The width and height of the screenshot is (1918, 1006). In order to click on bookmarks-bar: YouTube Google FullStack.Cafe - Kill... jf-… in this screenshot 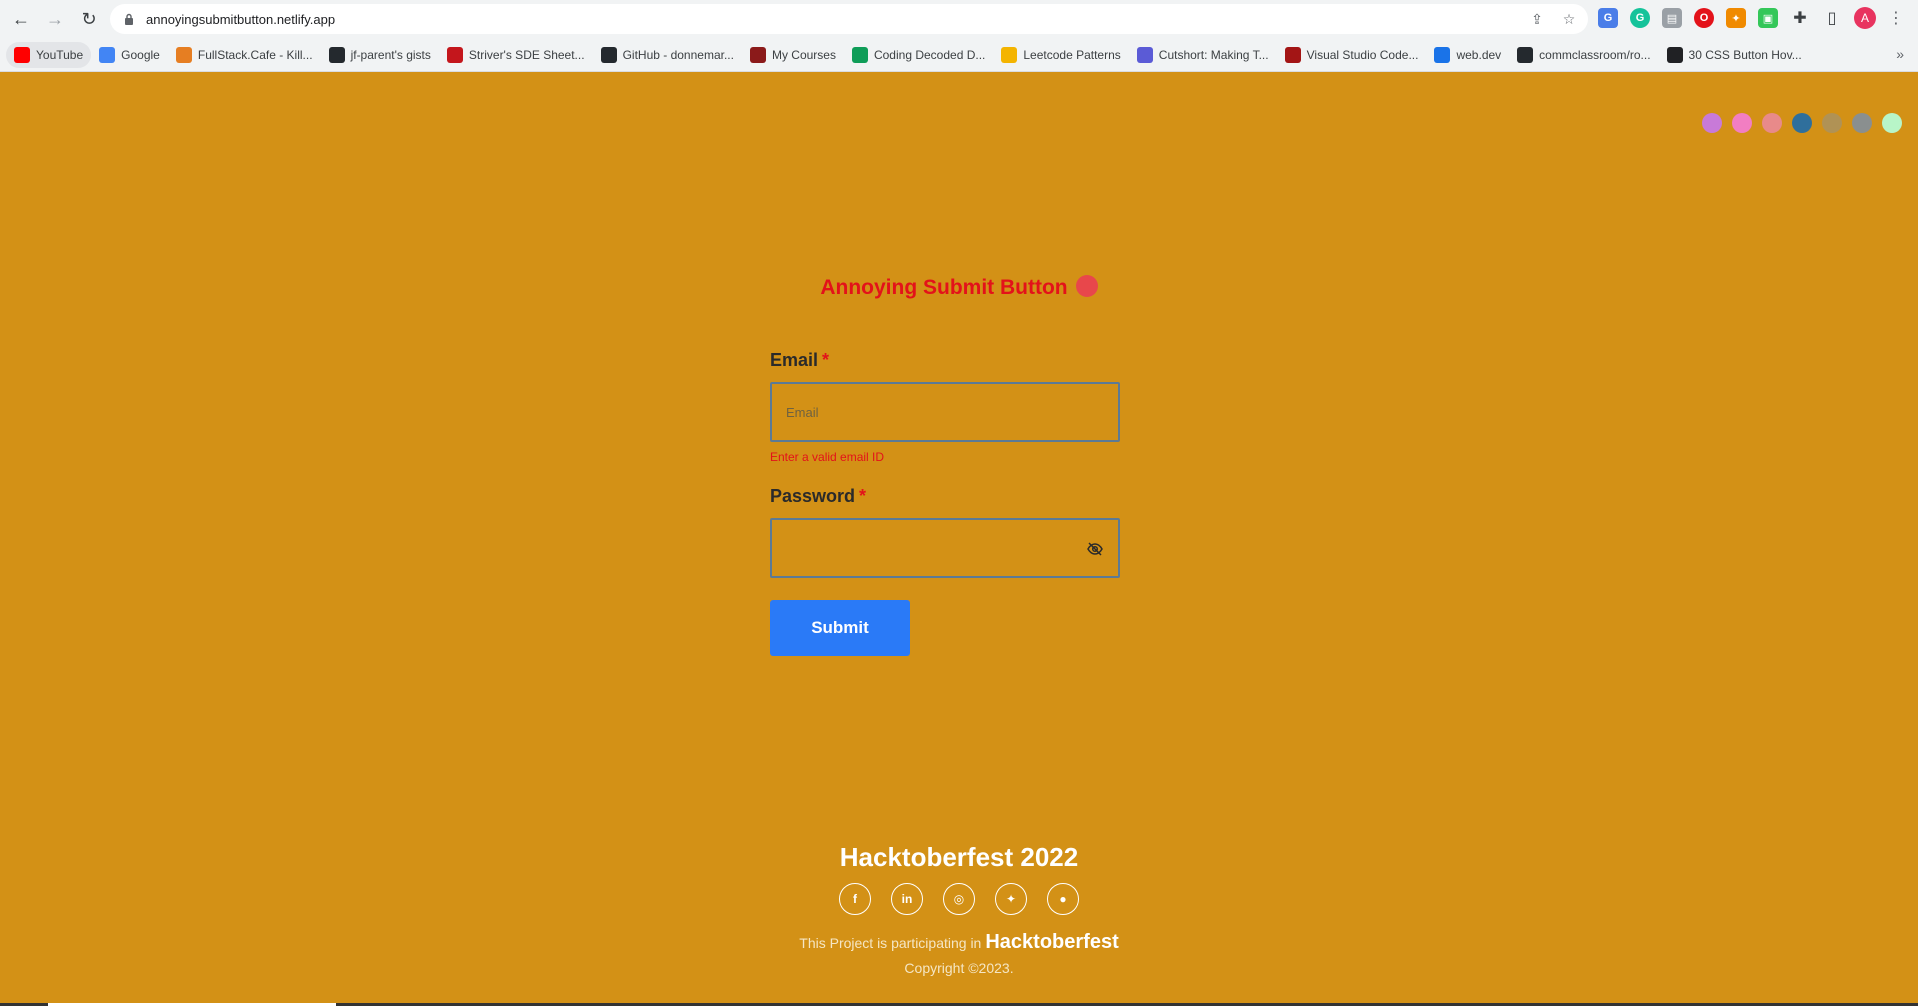, I will do `click(959, 55)`.